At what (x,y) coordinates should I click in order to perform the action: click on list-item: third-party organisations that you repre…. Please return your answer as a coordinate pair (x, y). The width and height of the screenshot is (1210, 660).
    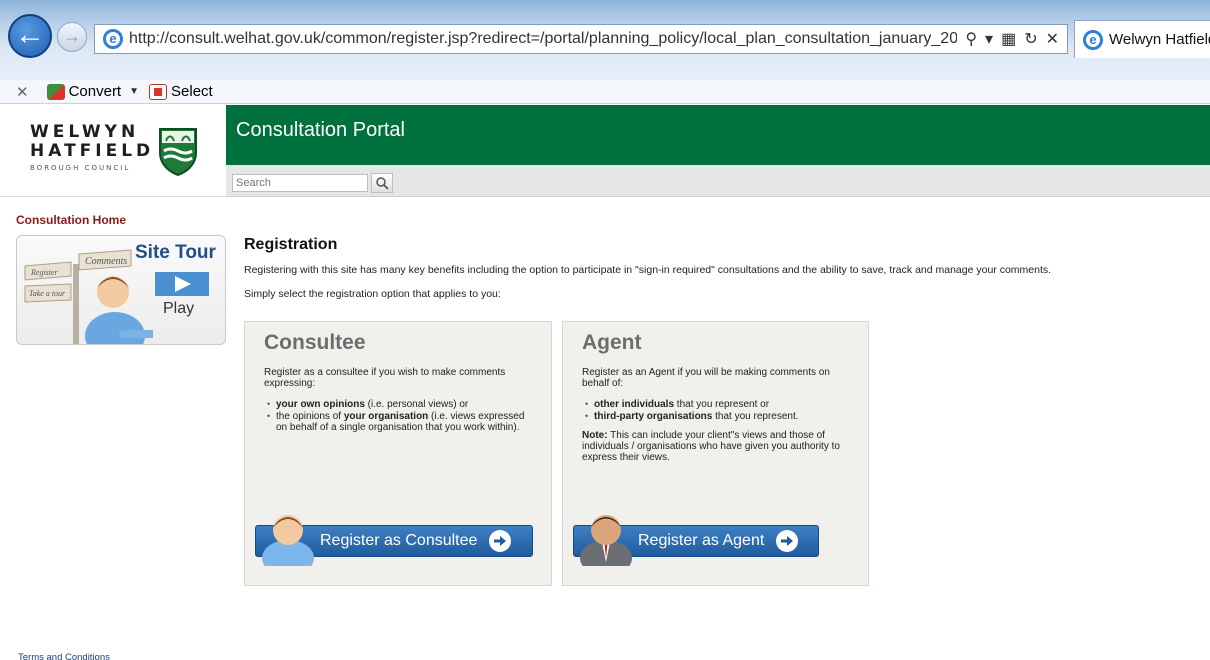
    Looking at the image, I should click on (718, 416).